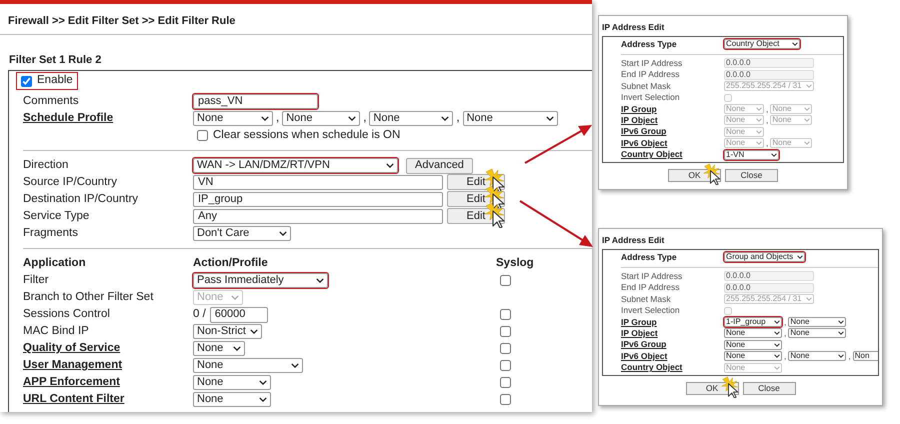 Image resolution: width=900 pixels, height=424 pixels. I want to click on field-label: Destination IP/Country, so click(81, 199).